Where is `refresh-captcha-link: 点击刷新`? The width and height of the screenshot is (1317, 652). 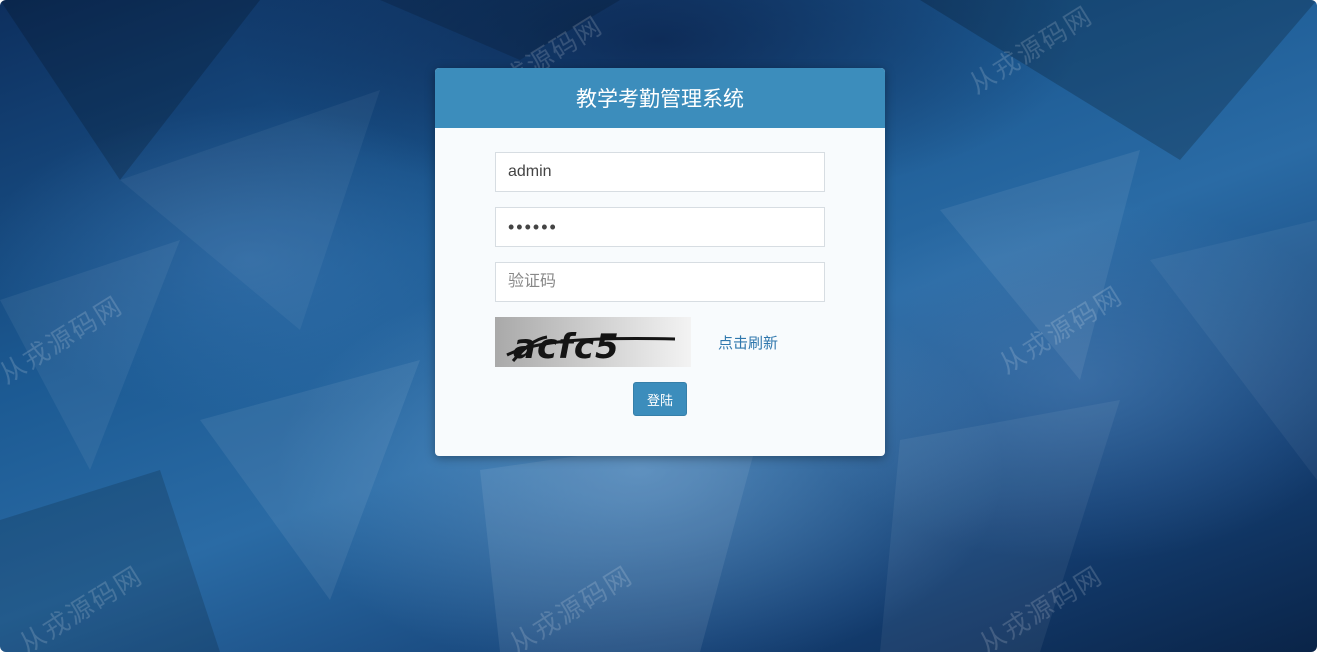
refresh-captcha-link: 点击刷新 is located at coordinates (748, 342).